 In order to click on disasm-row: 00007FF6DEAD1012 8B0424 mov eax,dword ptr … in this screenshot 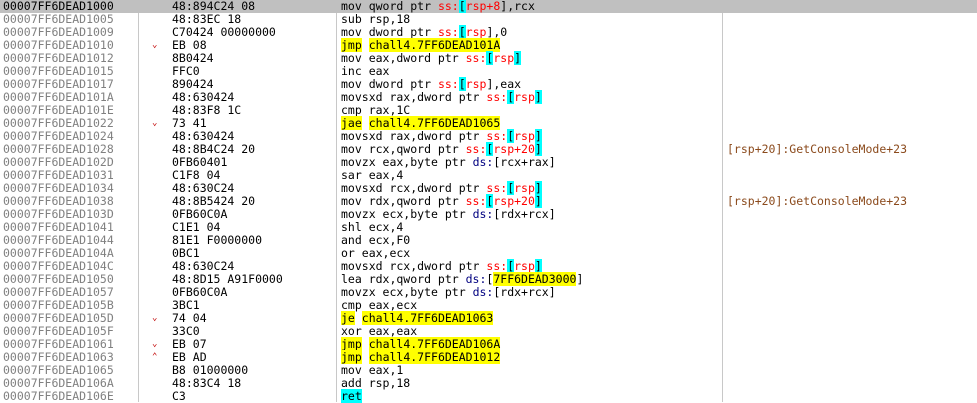, I will do `click(488, 58)`.